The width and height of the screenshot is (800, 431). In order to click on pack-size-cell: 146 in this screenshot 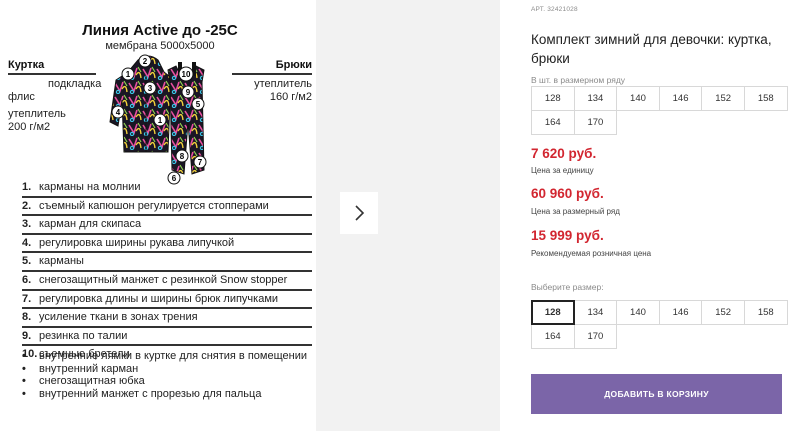, I will do `click(680, 98)`.